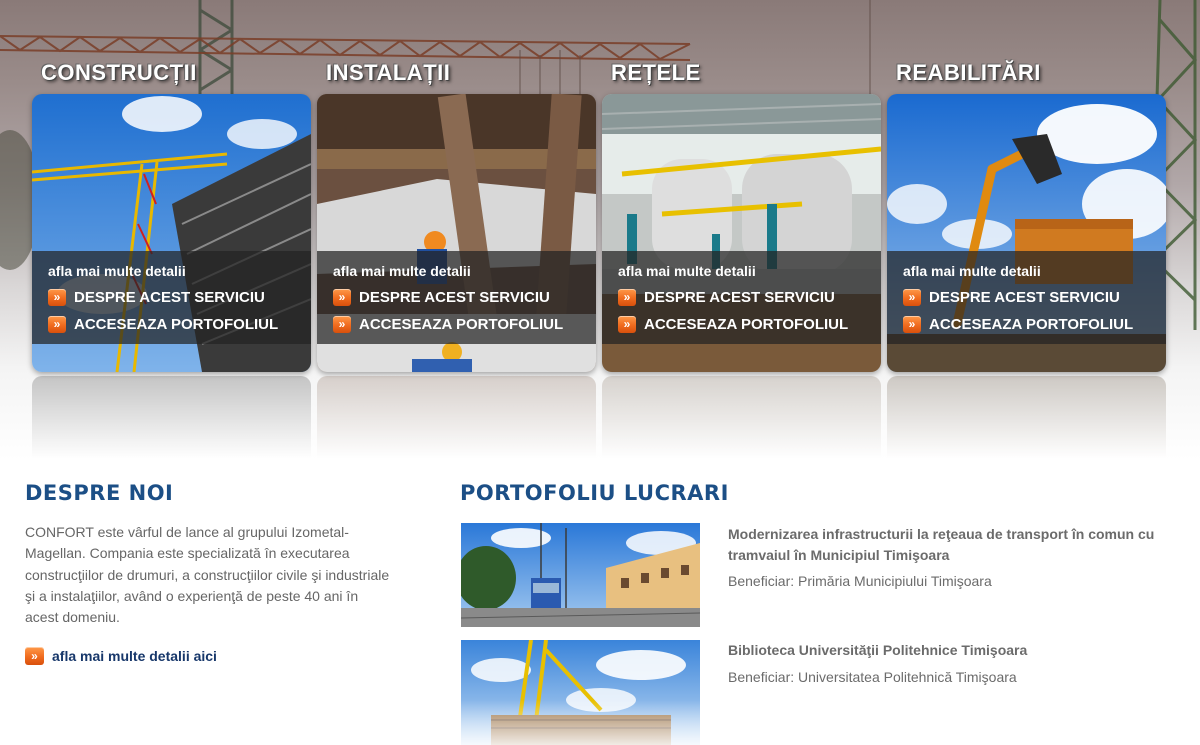  Describe the element at coordinates (594, 493) in the screenshot. I see `portfolio-heading: PORTOFOLIU LUCRARI` at that location.